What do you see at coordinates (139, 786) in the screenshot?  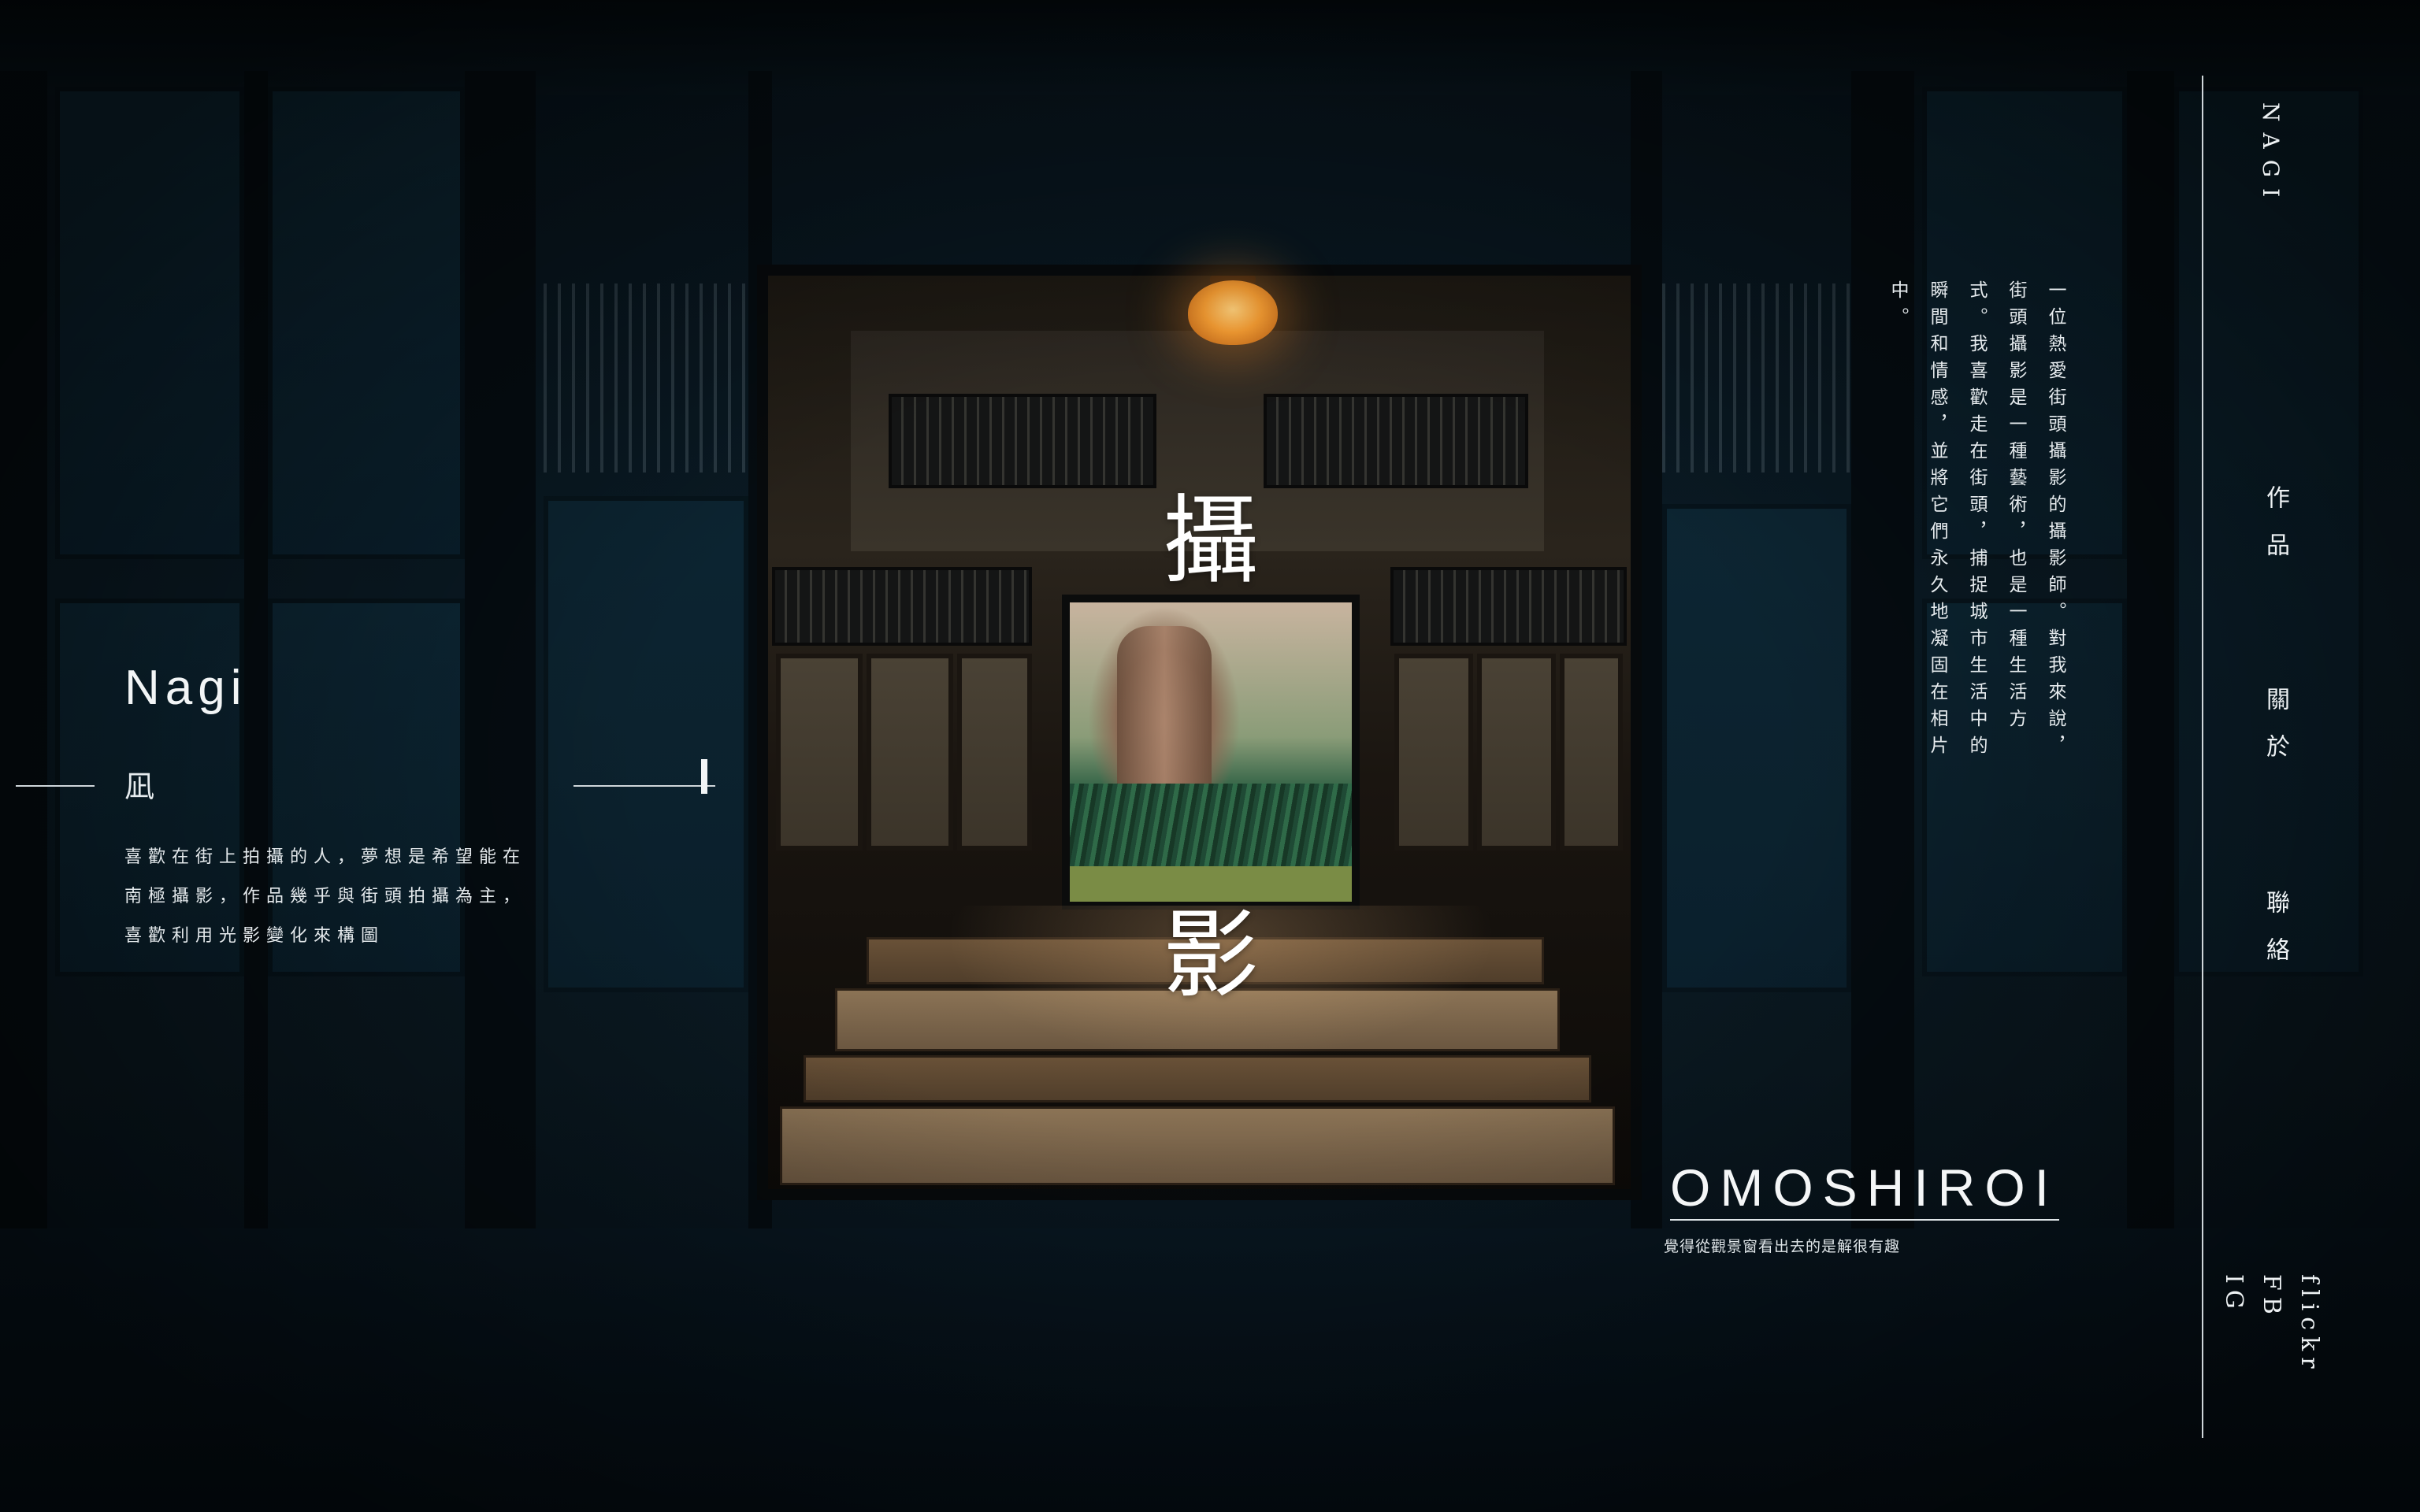 I see `photographer-kanji: 凪` at bounding box center [139, 786].